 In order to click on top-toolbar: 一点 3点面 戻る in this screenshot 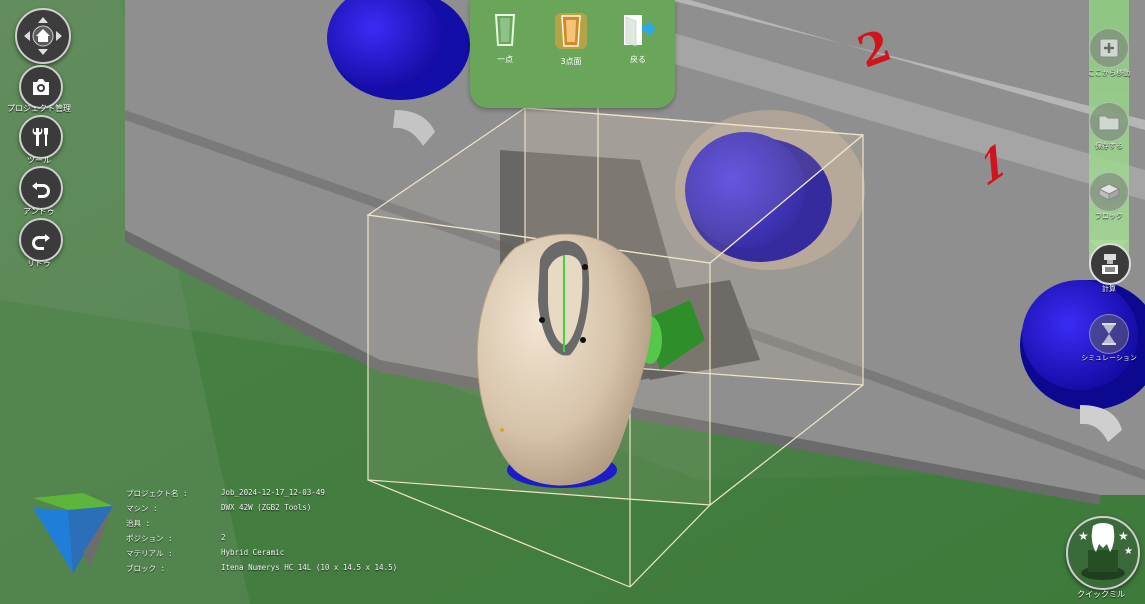, I will do `click(572, 54)`.